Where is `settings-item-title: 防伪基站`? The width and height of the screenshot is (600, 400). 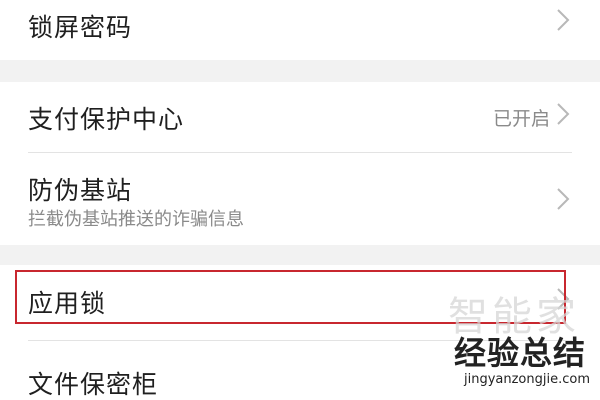
settings-item-title: 防伪基站 is located at coordinates (80, 190).